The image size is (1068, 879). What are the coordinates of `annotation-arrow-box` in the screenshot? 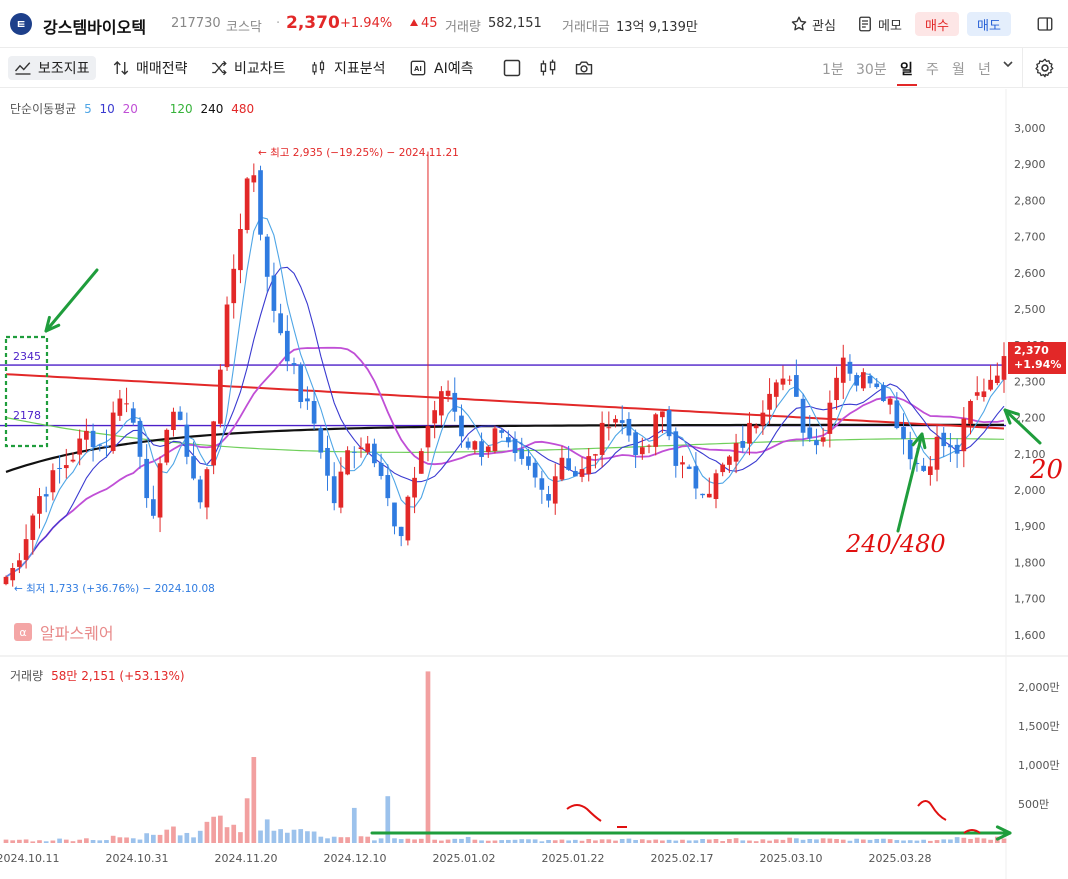 It's located at (71, 300).